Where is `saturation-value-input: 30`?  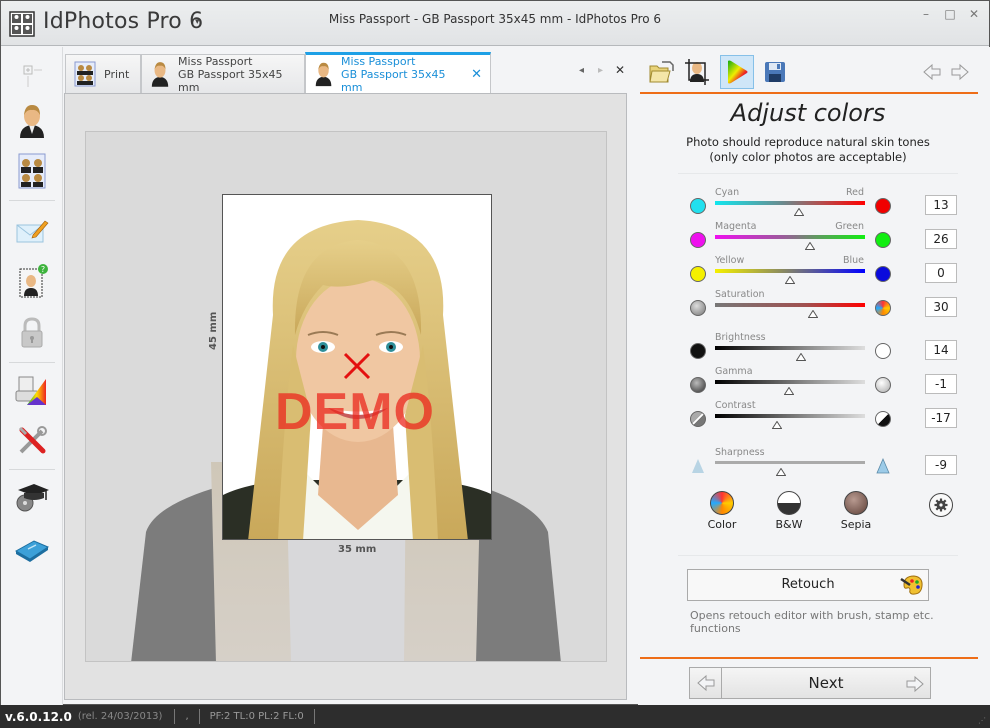 saturation-value-input: 30 is located at coordinates (941, 307).